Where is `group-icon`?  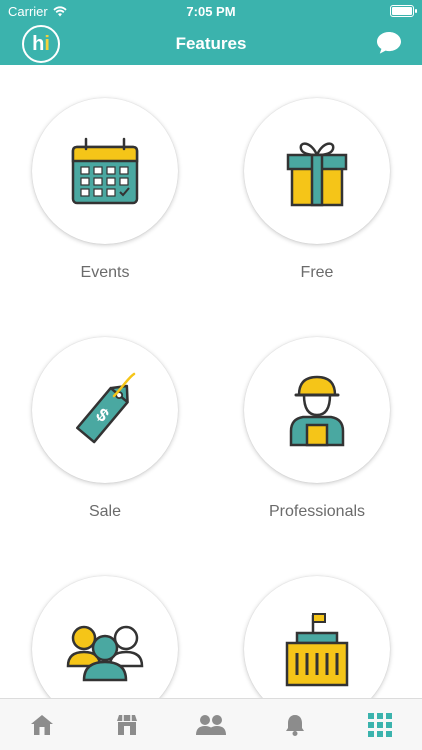 group-icon is located at coordinates (105, 653).